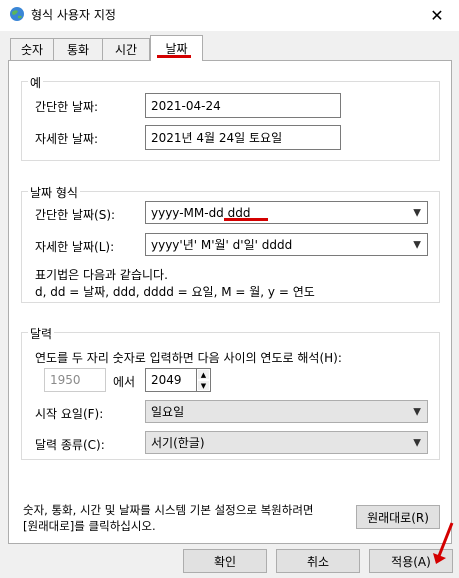 The image size is (459, 578). I want to click on tab-annotation-underline, so click(174, 56).